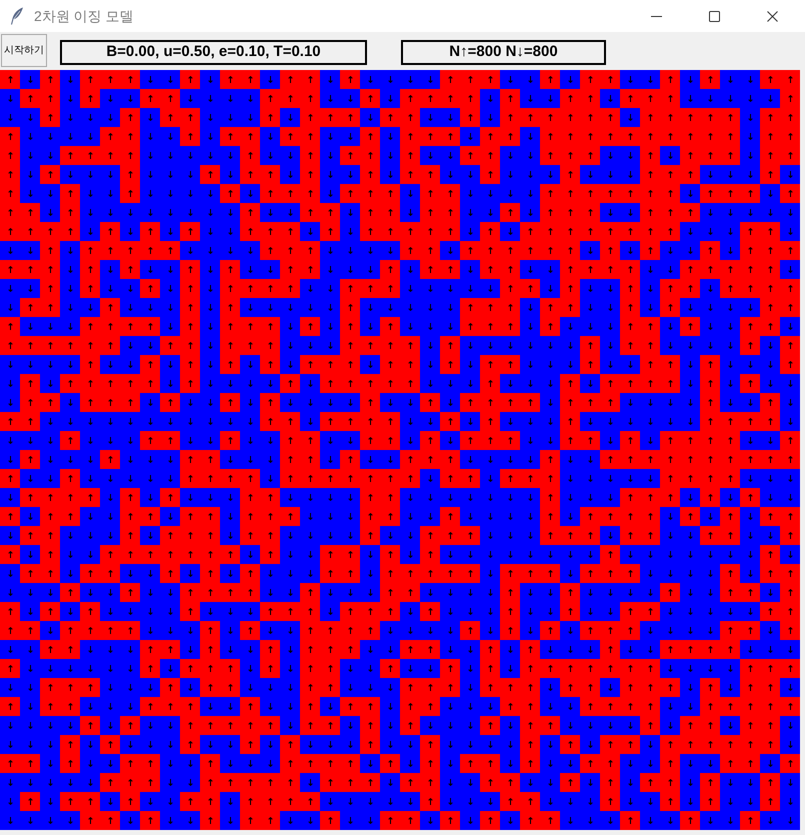  I want to click on parameters-label: B=0.00, u=0.50, e=0.10, T=0.10, so click(213, 52).